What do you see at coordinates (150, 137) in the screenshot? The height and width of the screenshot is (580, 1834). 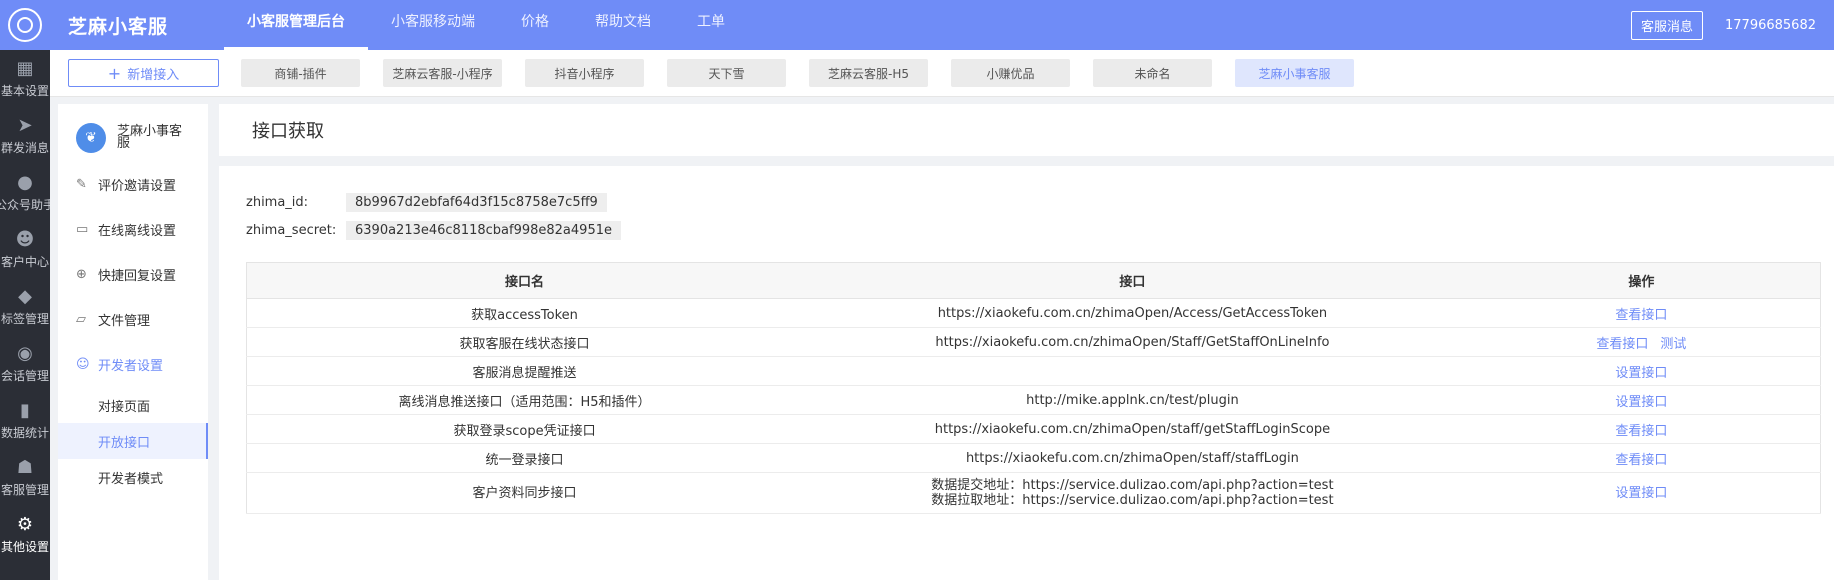 I see `channel-name: 芝麻小事客服` at bounding box center [150, 137].